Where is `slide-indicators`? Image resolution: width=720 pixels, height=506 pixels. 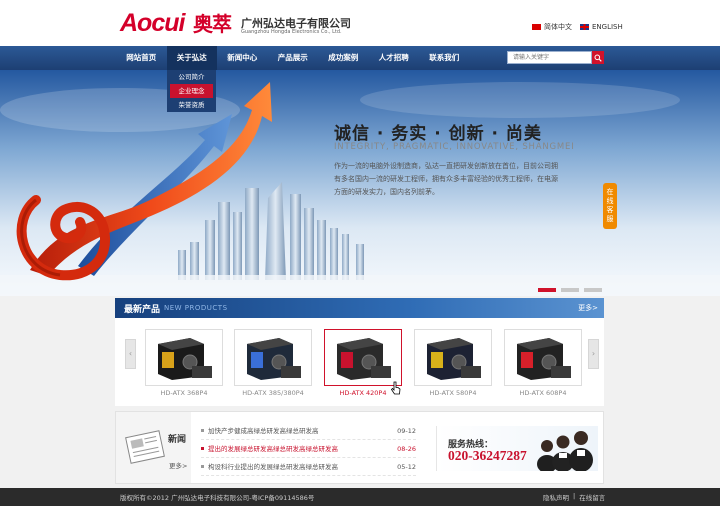
slide-indicators is located at coordinates (570, 290).